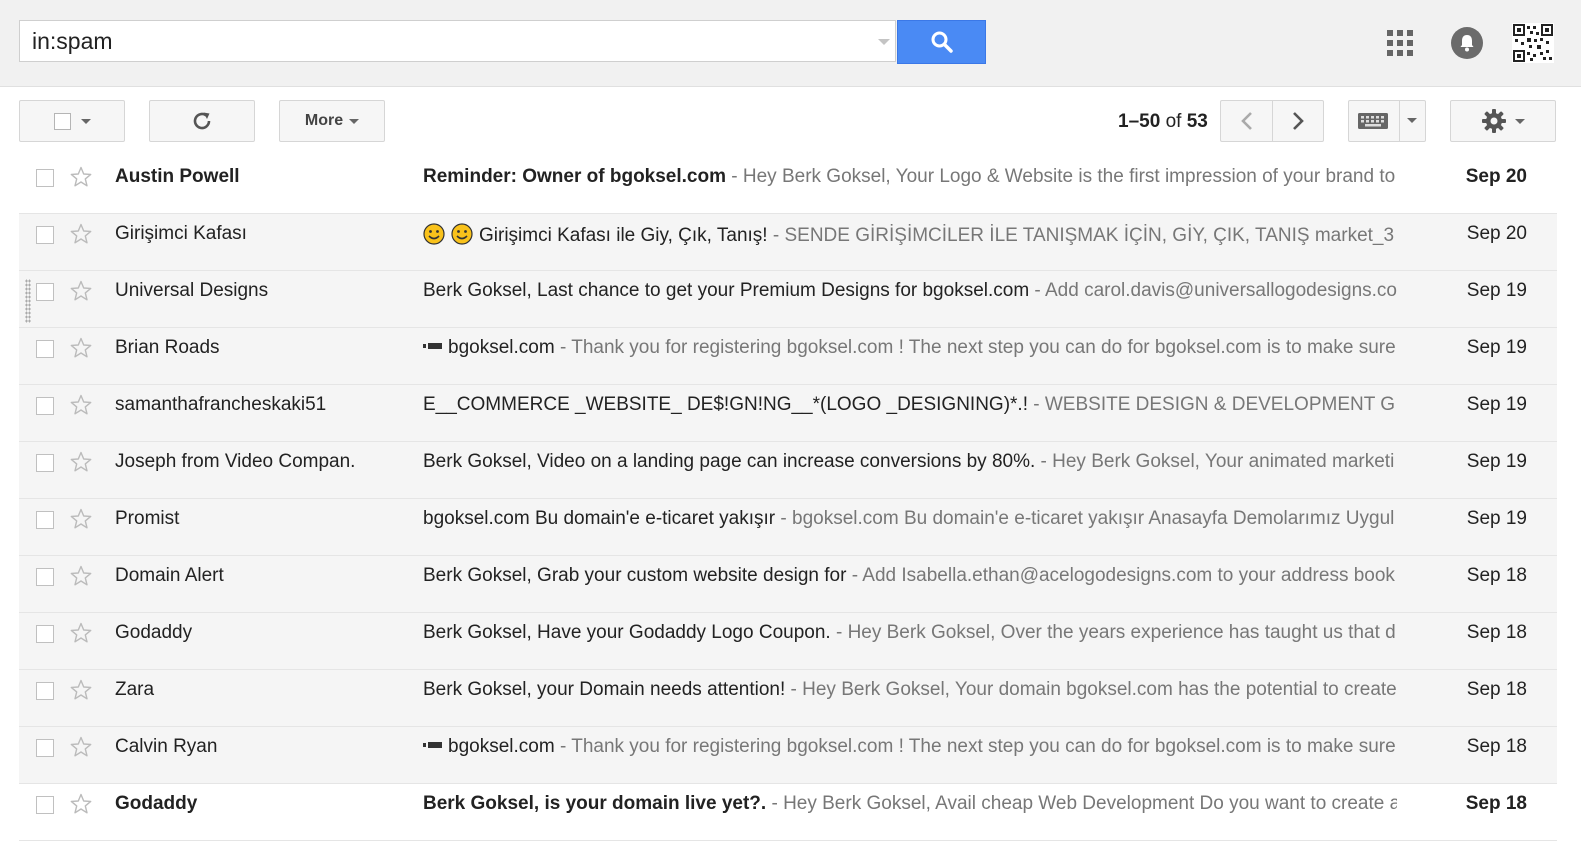 This screenshot has height=848, width=1581. What do you see at coordinates (884, 42) in the screenshot?
I see `search-options-caret-icon` at bounding box center [884, 42].